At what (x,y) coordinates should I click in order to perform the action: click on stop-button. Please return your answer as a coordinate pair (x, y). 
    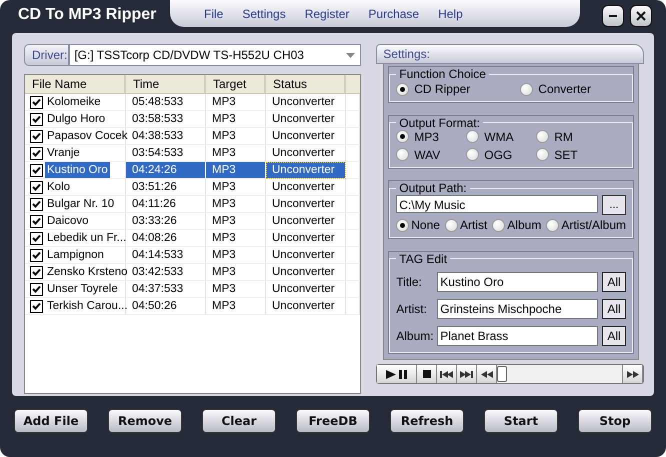
    Looking at the image, I should click on (427, 374).